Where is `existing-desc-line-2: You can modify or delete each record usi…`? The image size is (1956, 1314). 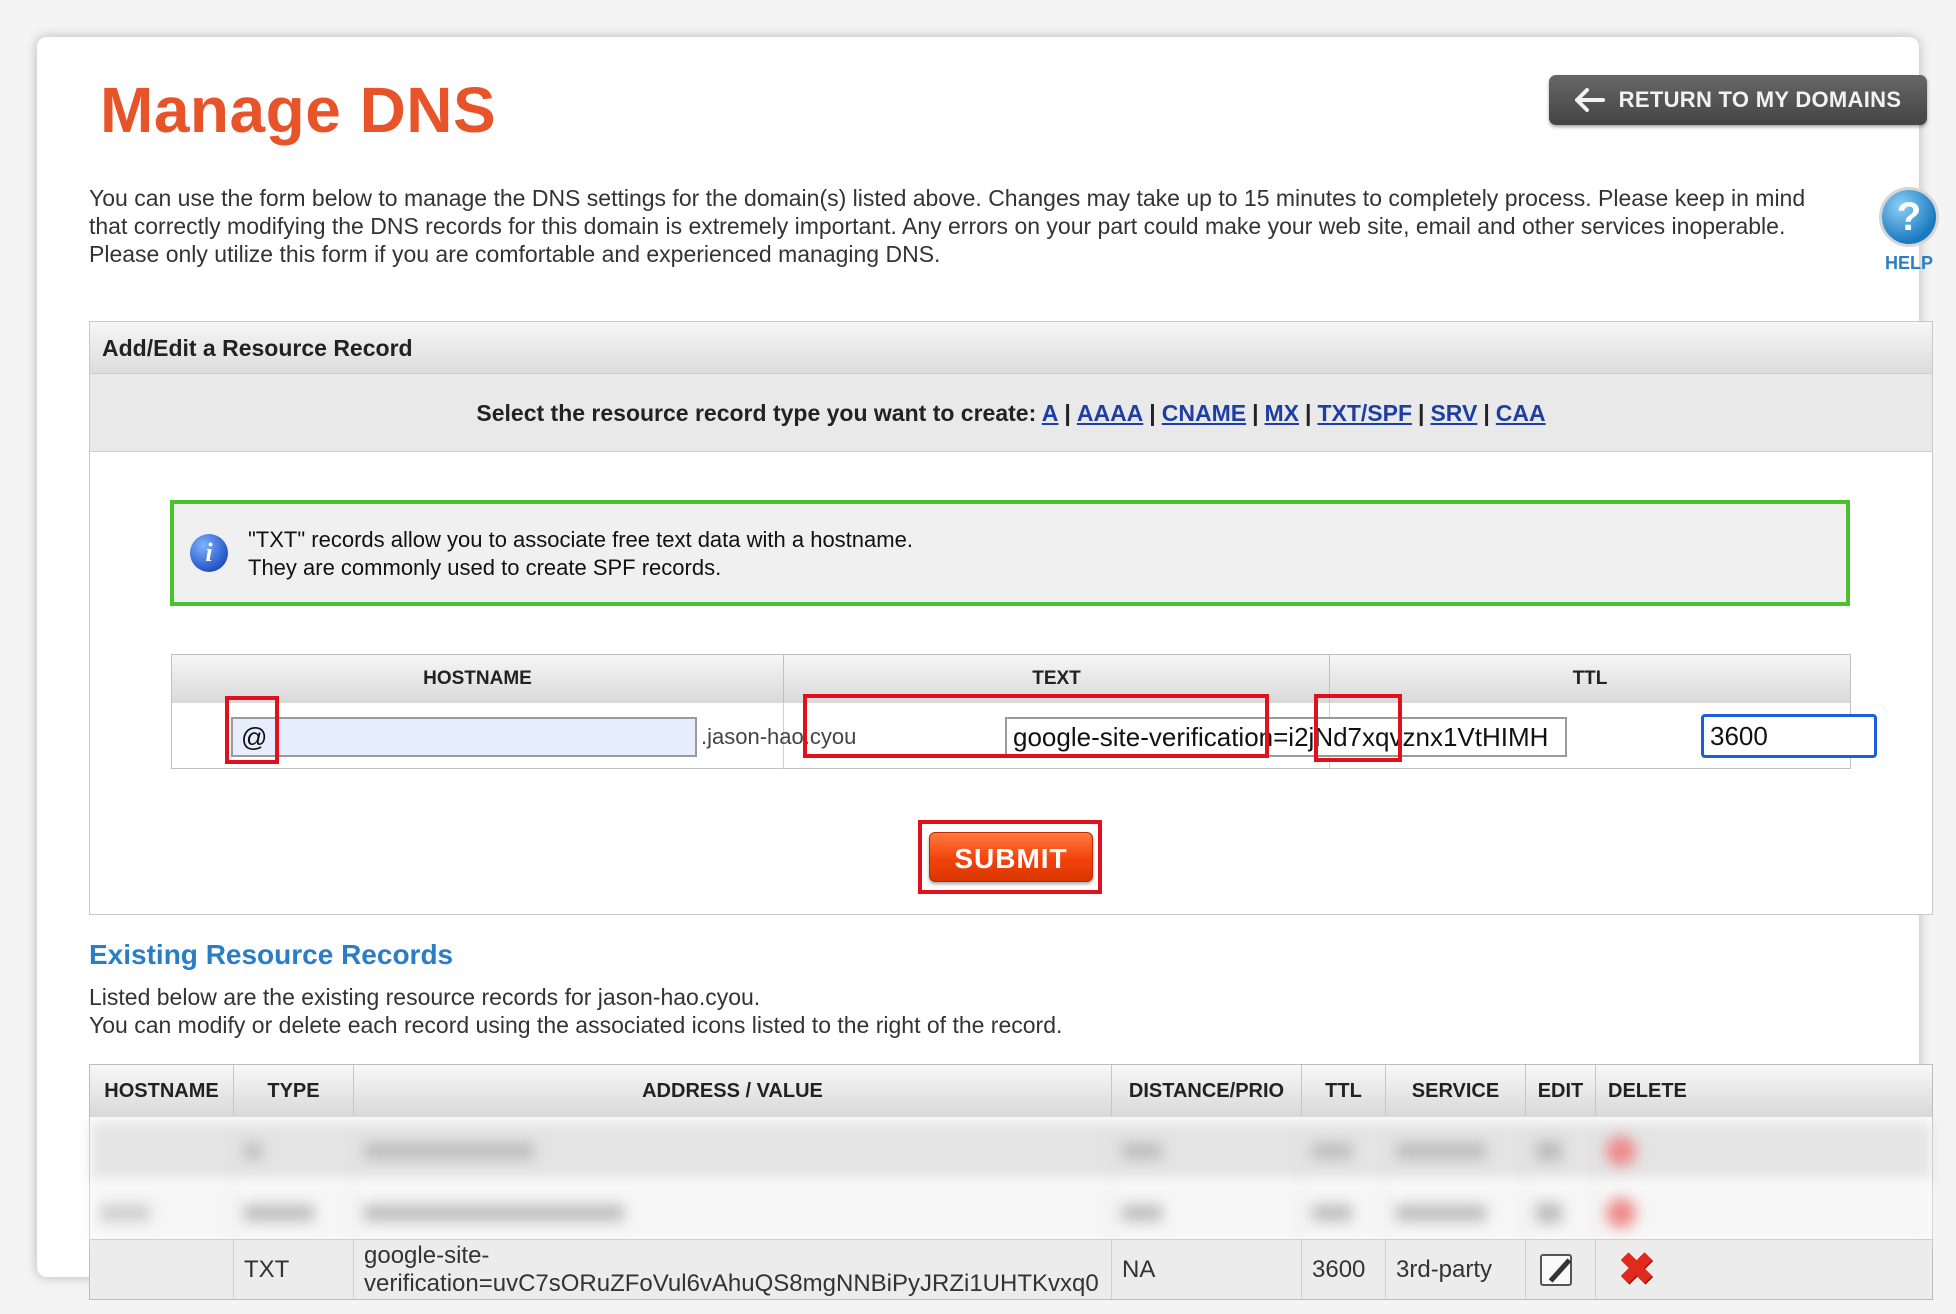 existing-desc-line-2: You can modify or delete each record usi… is located at coordinates (576, 1025).